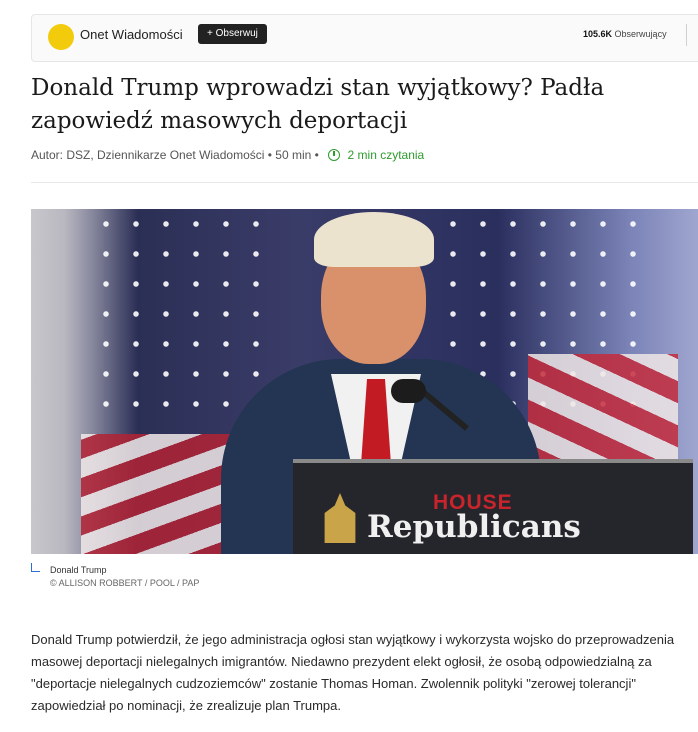 This screenshot has width=698, height=732. I want to click on followers-count: 105.6K Obserwujący, so click(625, 34).